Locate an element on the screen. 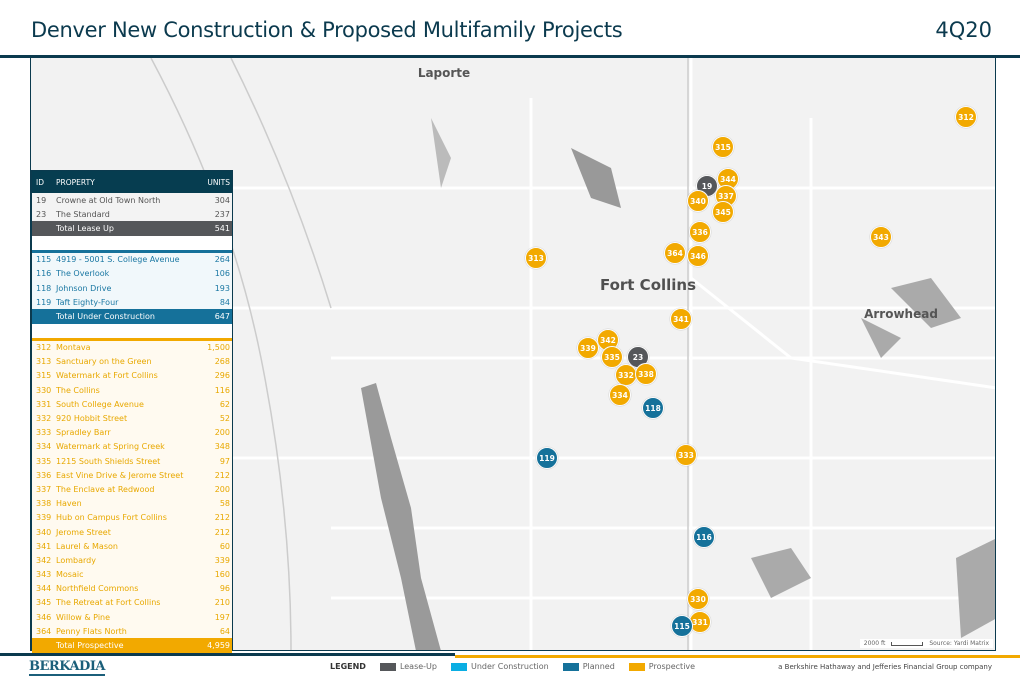  col-id: ID is located at coordinates (40, 182).